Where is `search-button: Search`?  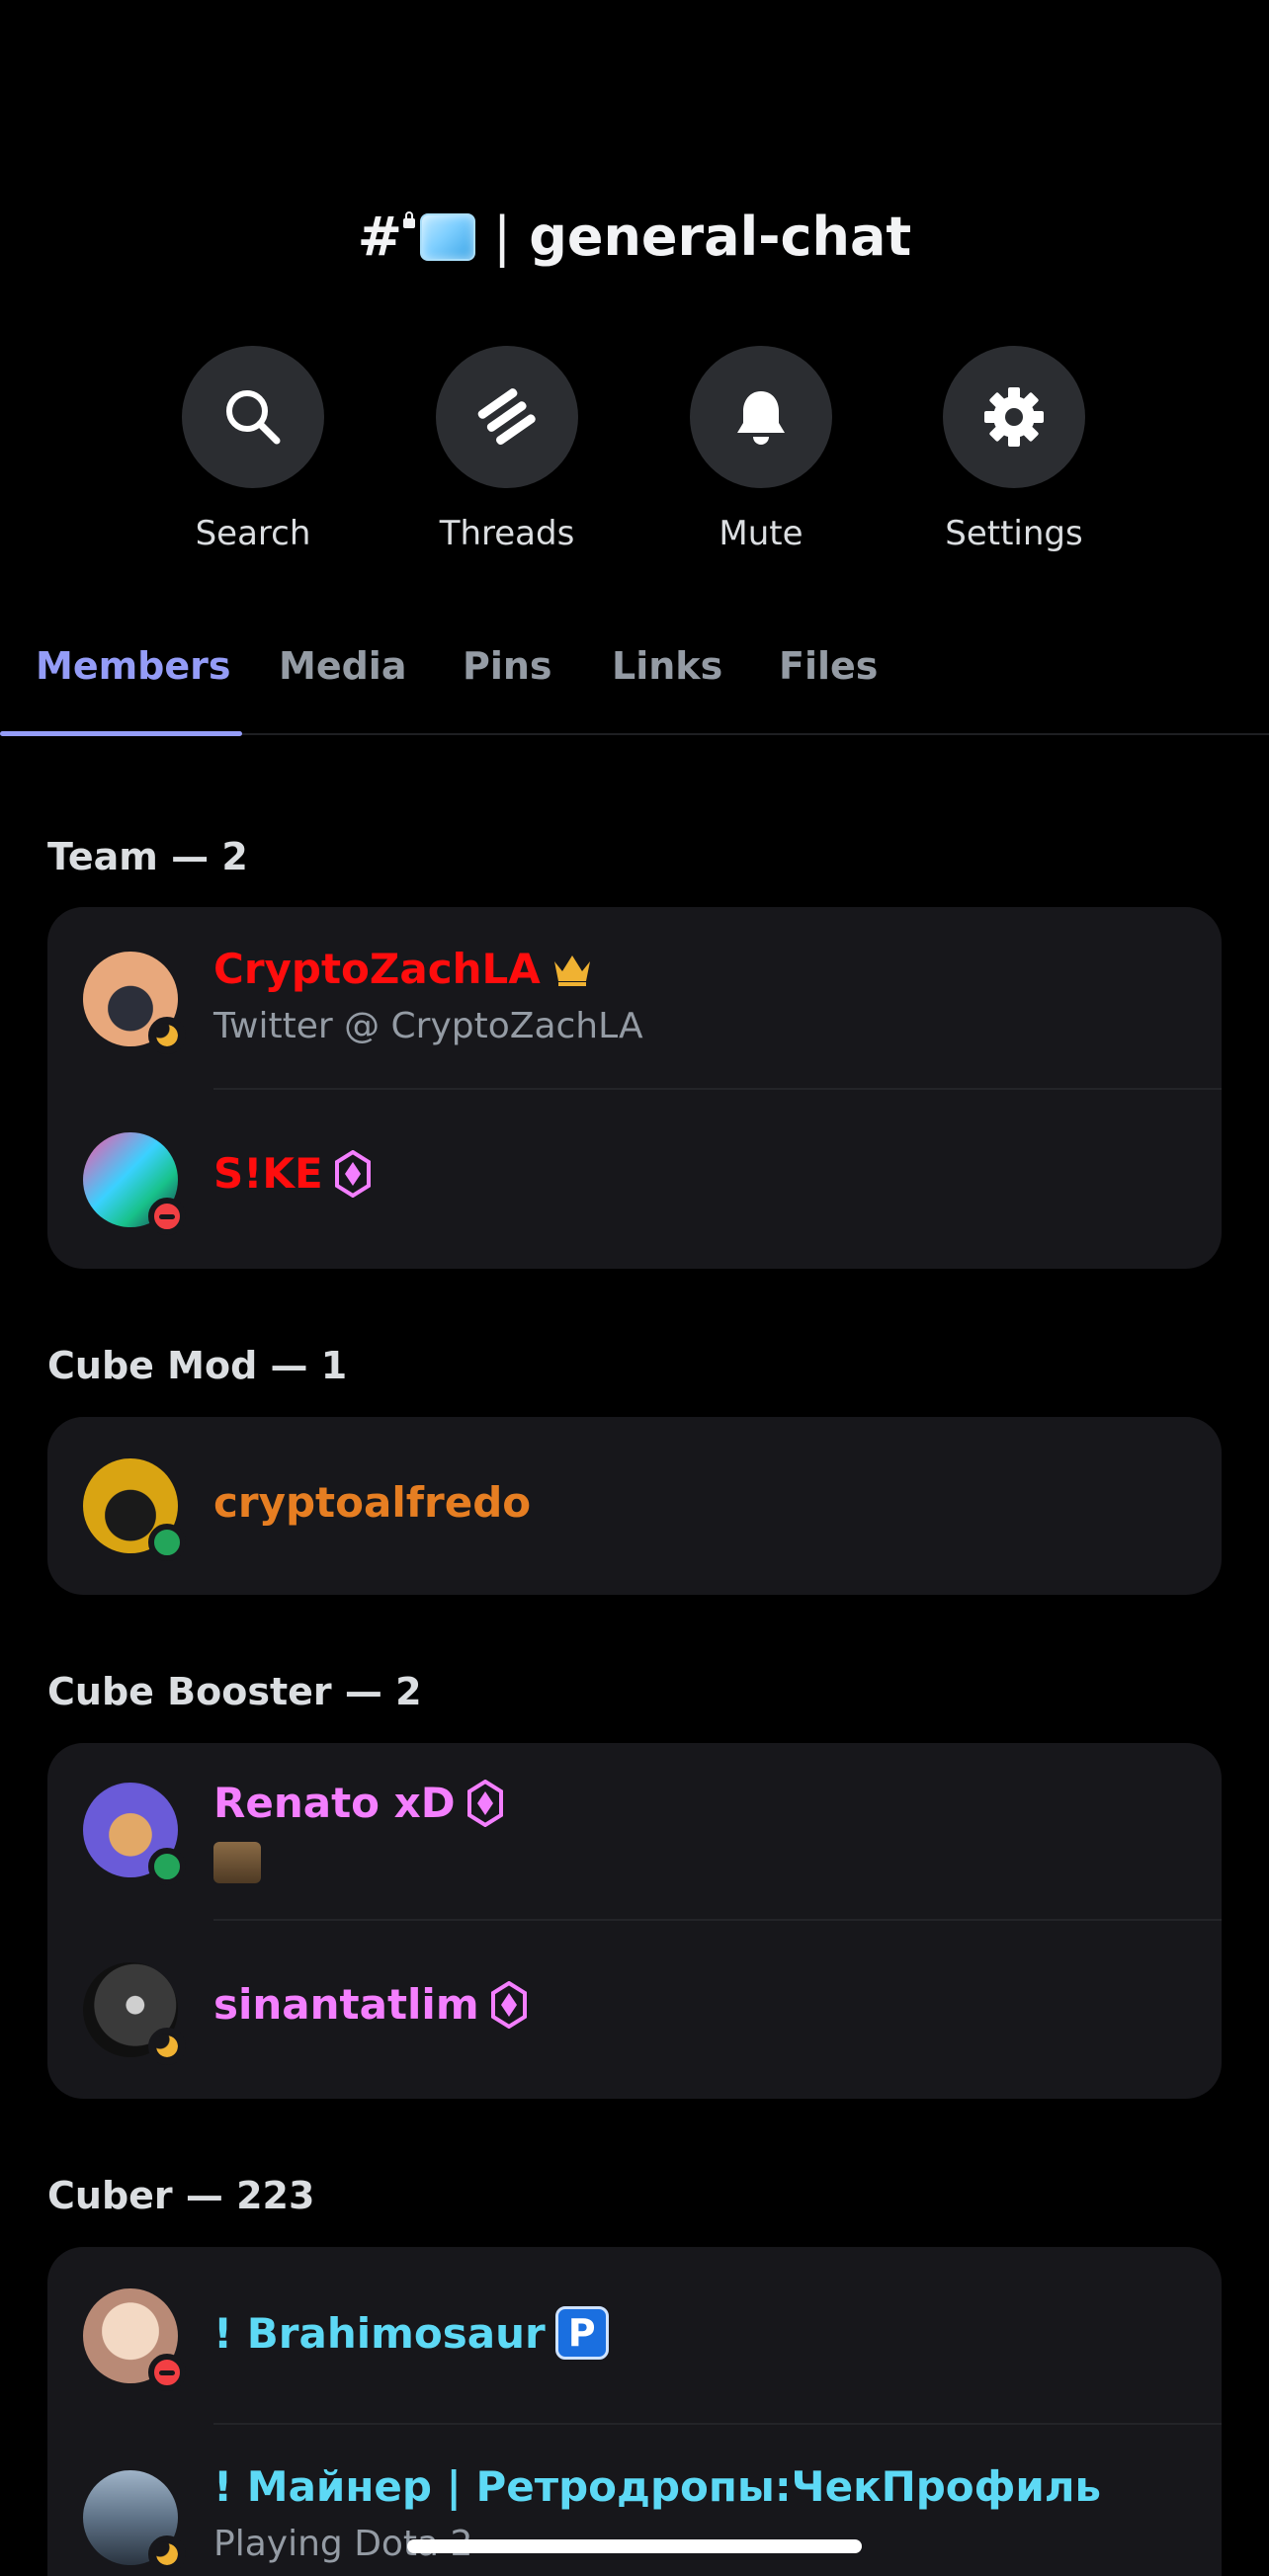 search-button: Search is located at coordinates (253, 449).